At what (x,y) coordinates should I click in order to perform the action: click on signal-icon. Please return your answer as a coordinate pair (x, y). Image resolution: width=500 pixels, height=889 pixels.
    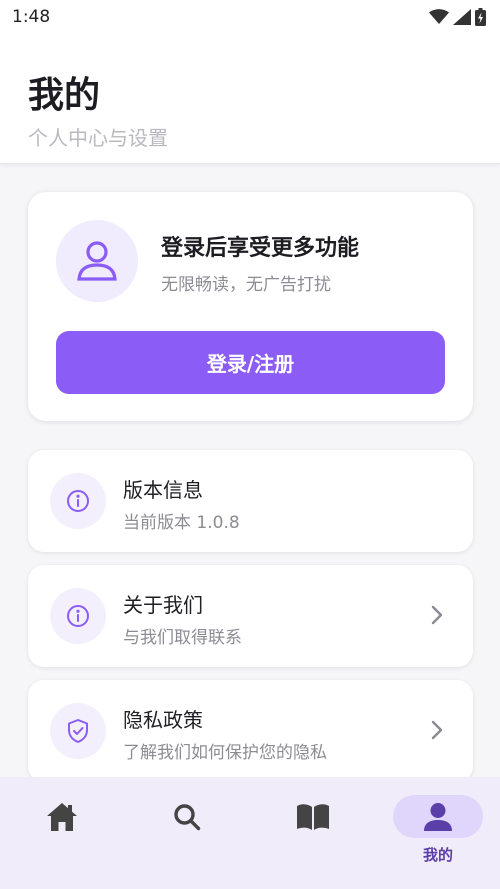
    Looking at the image, I should click on (462, 17).